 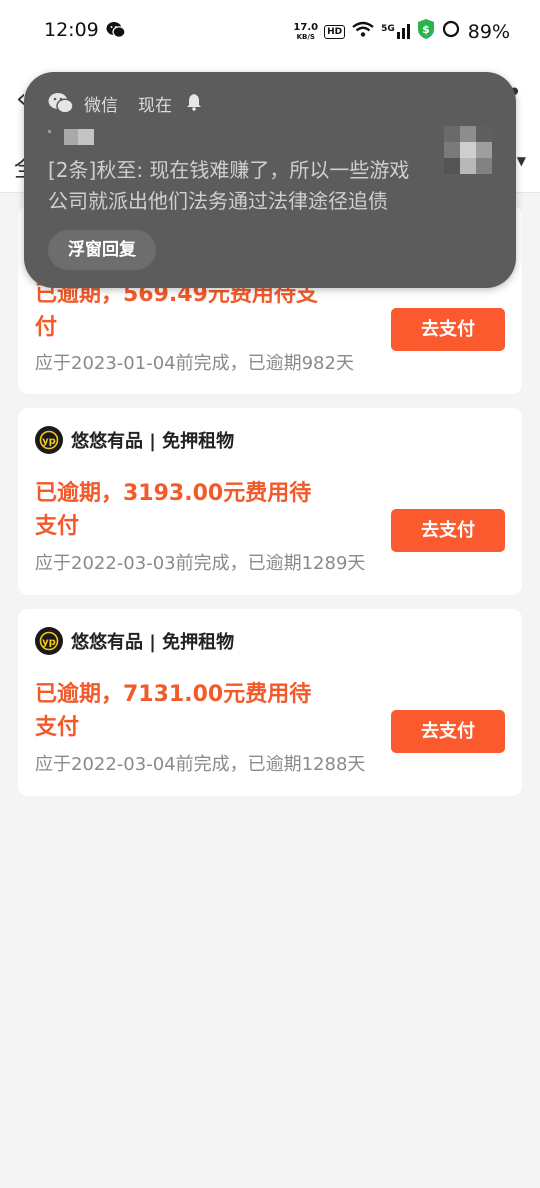 I want to click on status-icons: 17.0 KB/S HD 5G $ 89%, so click(x=401, y=31).